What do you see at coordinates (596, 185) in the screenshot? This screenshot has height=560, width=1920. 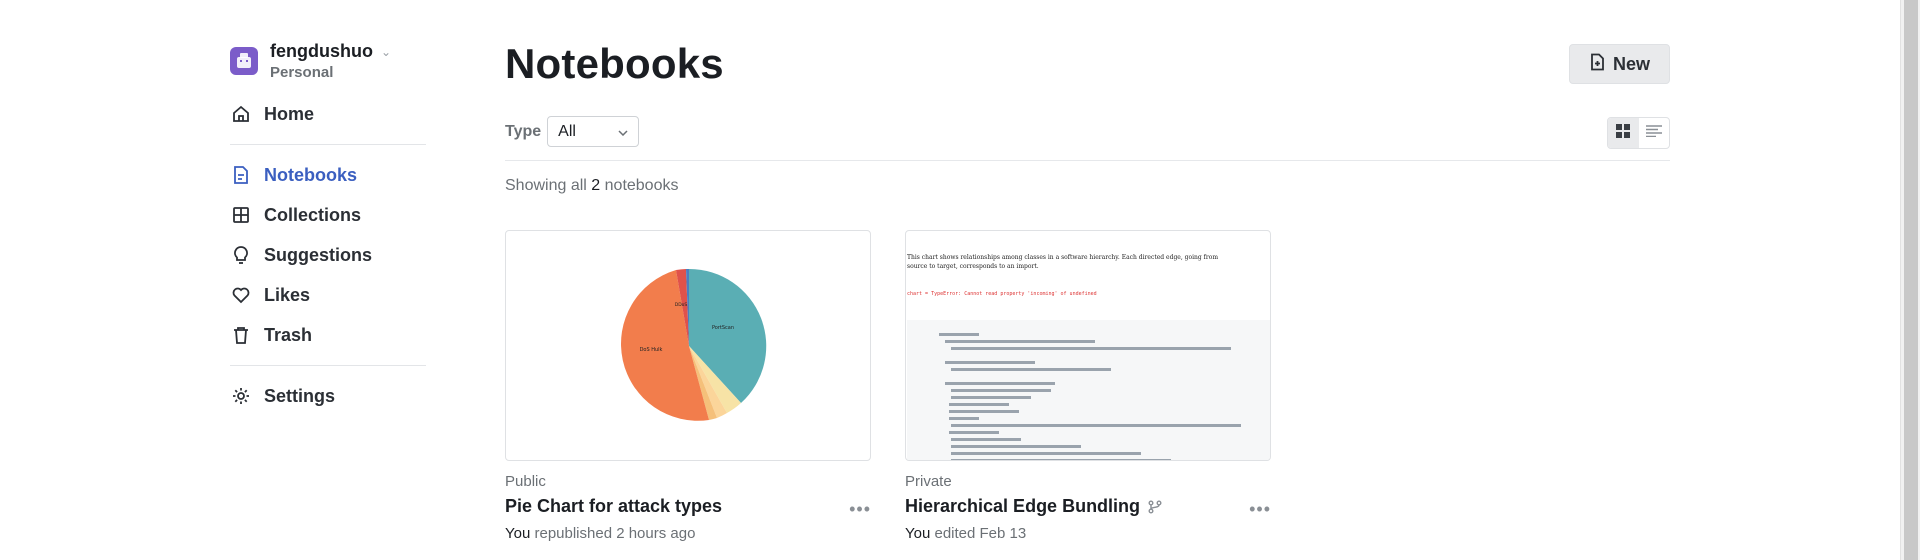 I see `showing-number: 2` at bounding box center [596, 185].